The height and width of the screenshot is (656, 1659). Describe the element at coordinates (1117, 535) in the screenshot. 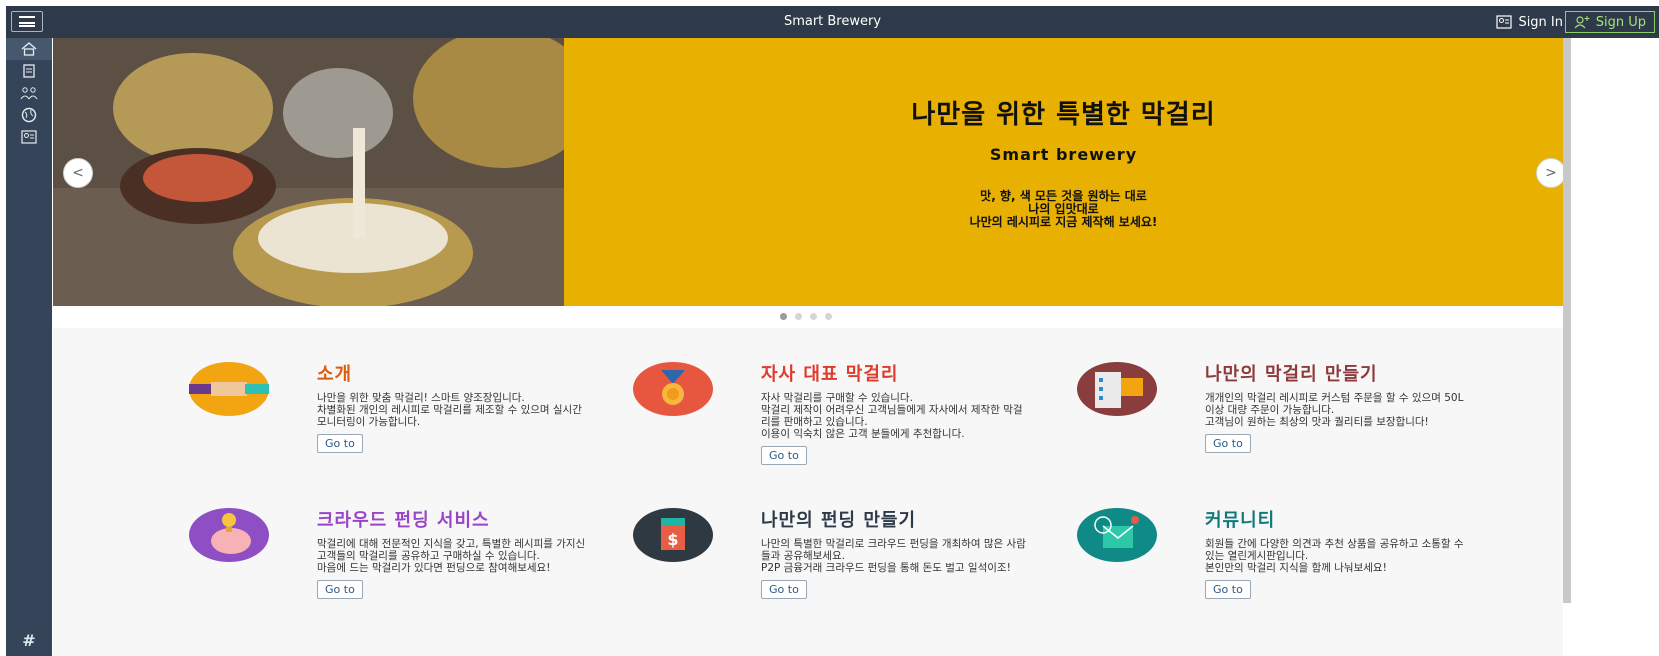

I see `globe-mail-icon` at that location.